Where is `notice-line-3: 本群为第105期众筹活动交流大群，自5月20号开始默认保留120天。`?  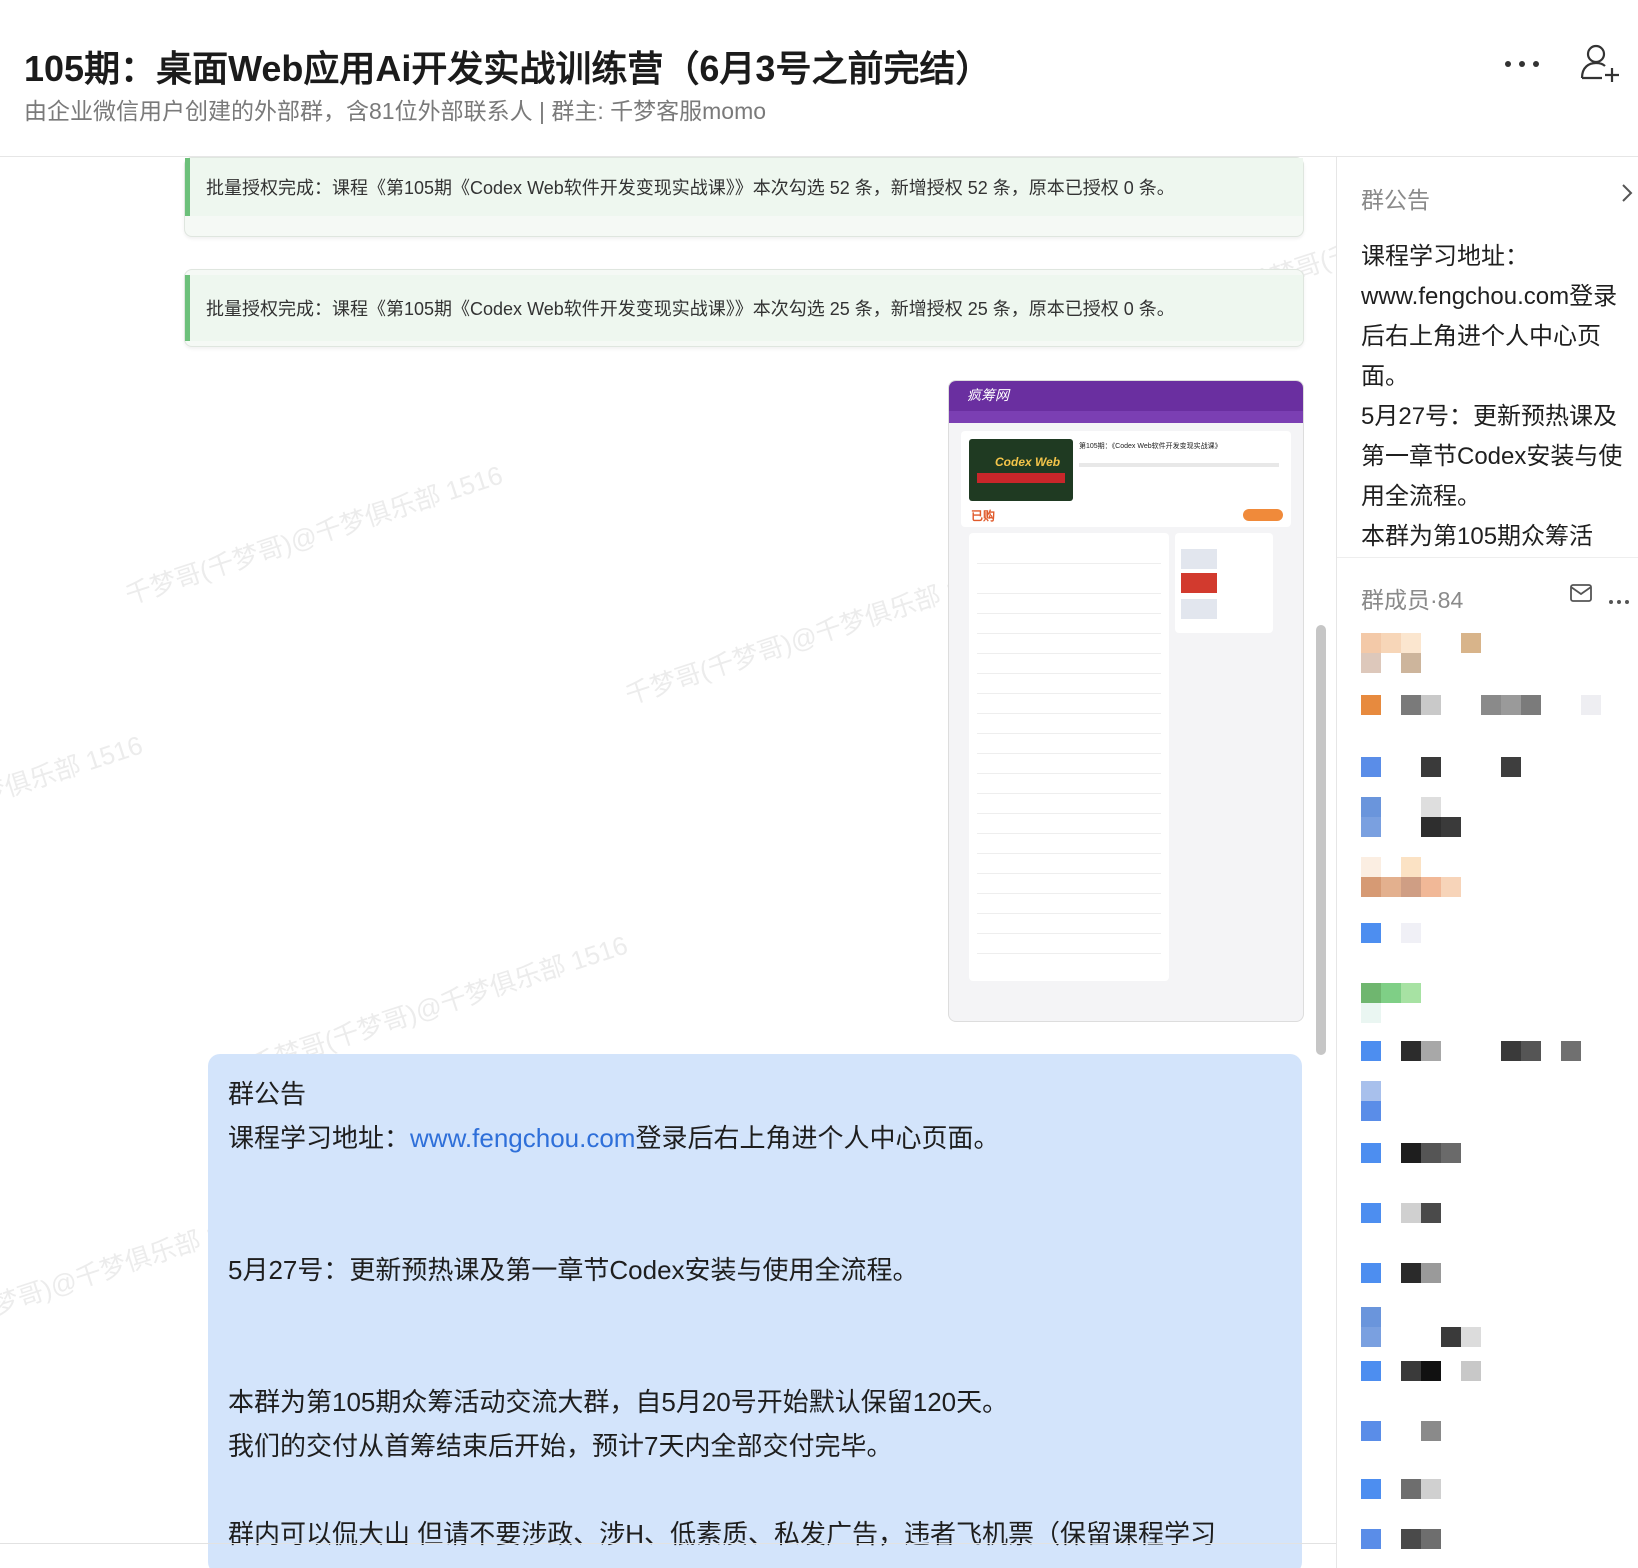
notice-line-3: 本群为第105期众筹活动交流大群，自5月20号开始默认保留120天。 is located at coordinates (618, 1402).